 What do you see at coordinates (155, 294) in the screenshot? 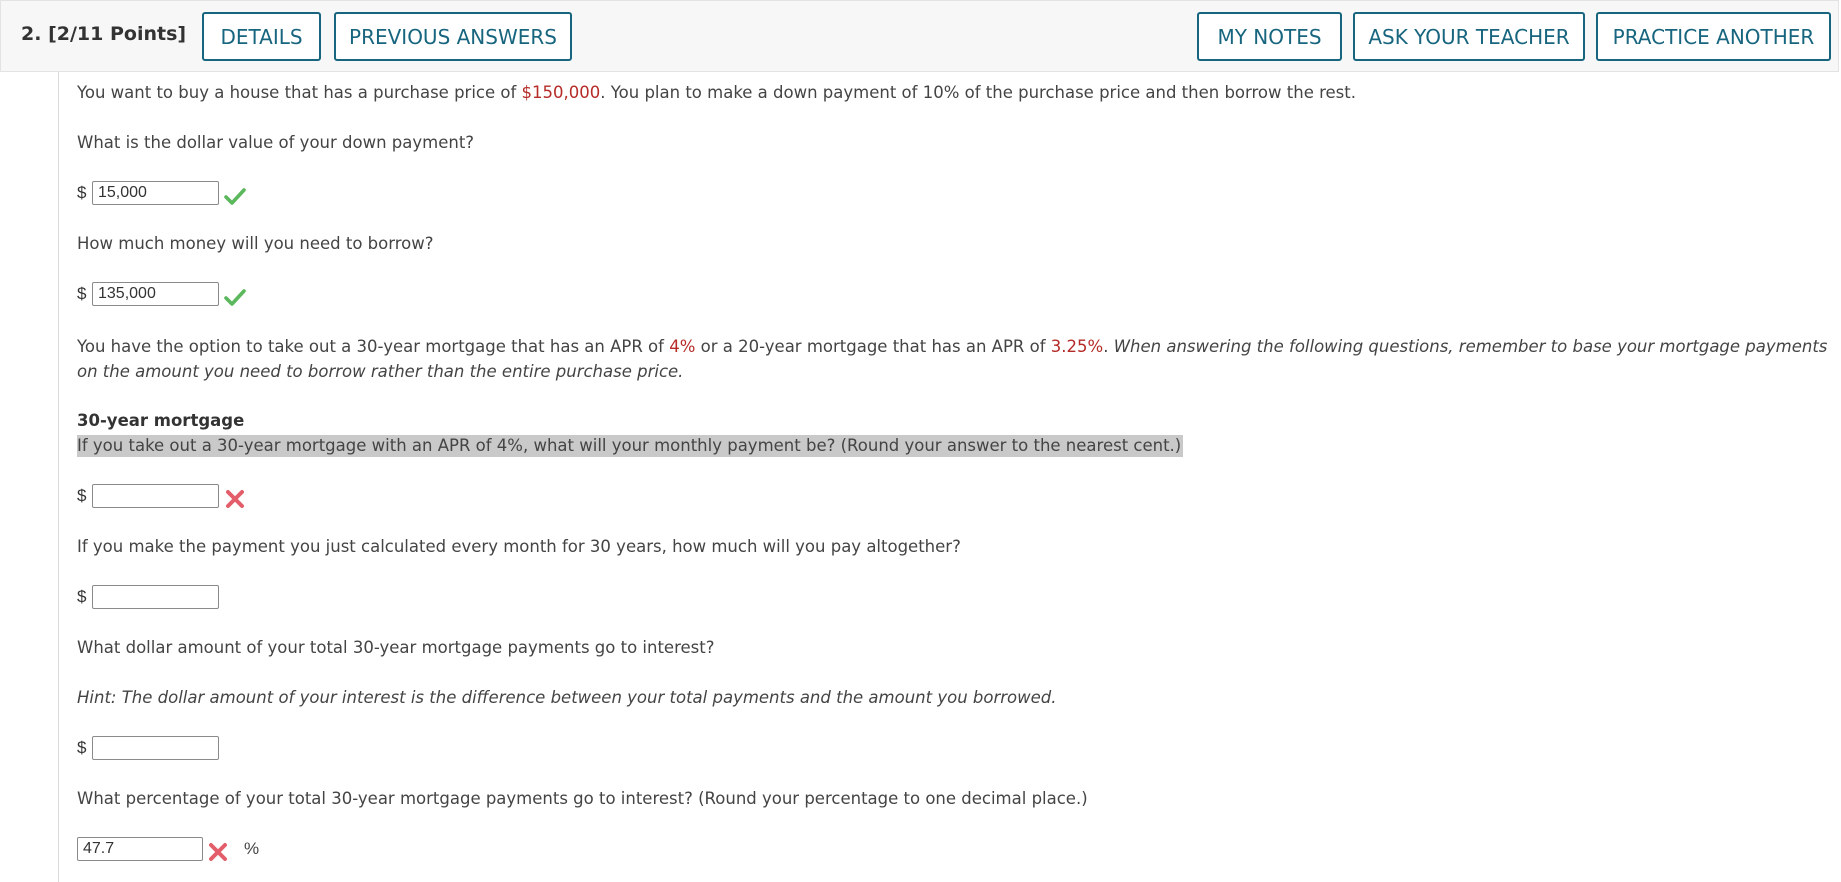
I see `borrow-amount-input` at bounding box center [155, 294].